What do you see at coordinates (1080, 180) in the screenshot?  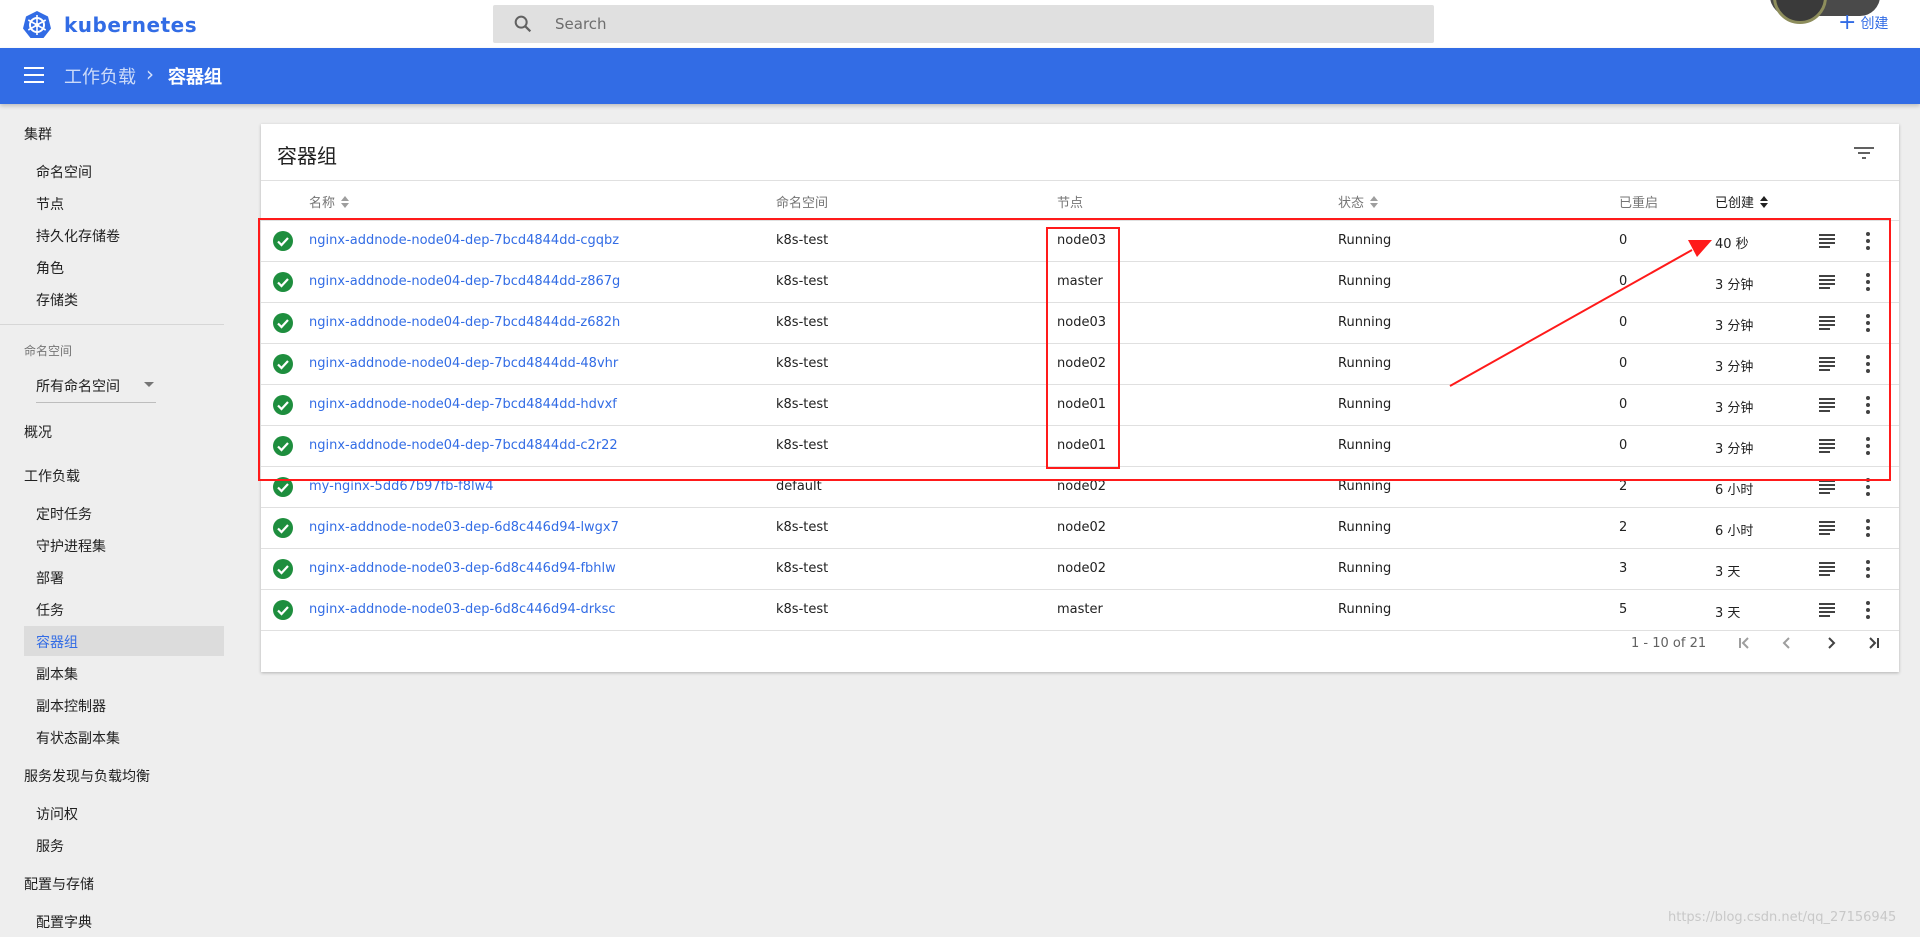 I see `card-divider` at bounding box center [1080, 180].